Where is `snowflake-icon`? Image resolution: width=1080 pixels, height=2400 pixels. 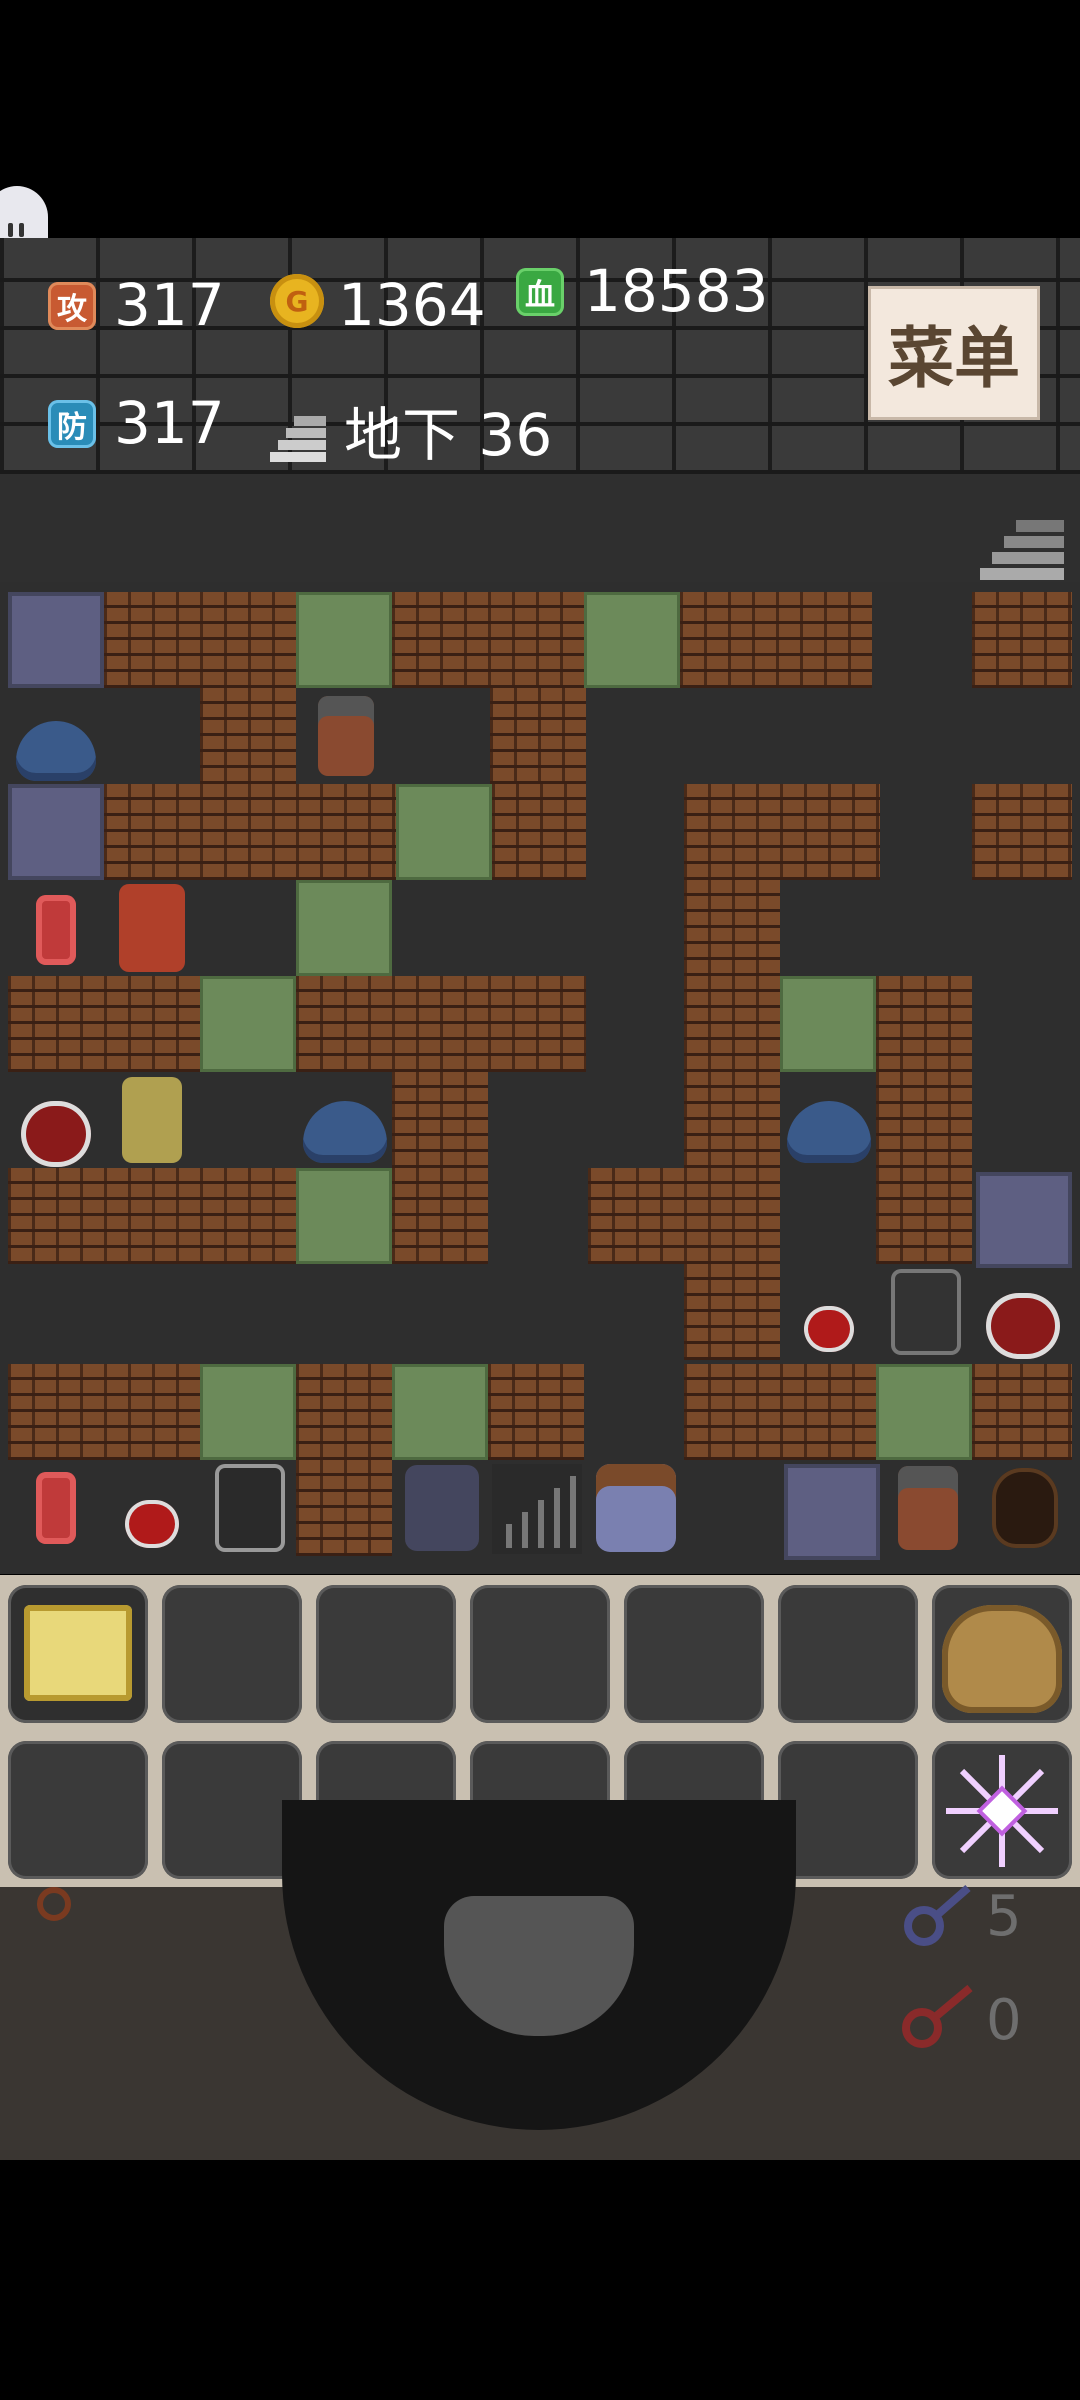 snowflake-icon is located at coordinates (1002, 1811).